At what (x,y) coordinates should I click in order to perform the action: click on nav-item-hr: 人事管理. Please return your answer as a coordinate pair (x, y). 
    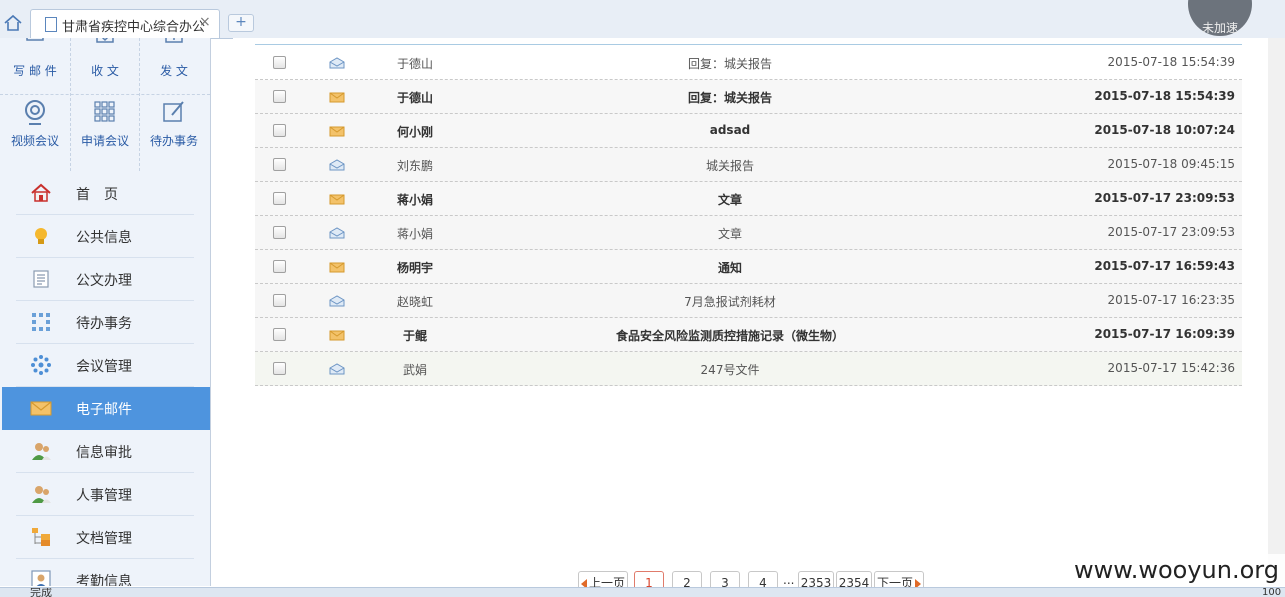
    Looking at the image, I should click on (105, 494).